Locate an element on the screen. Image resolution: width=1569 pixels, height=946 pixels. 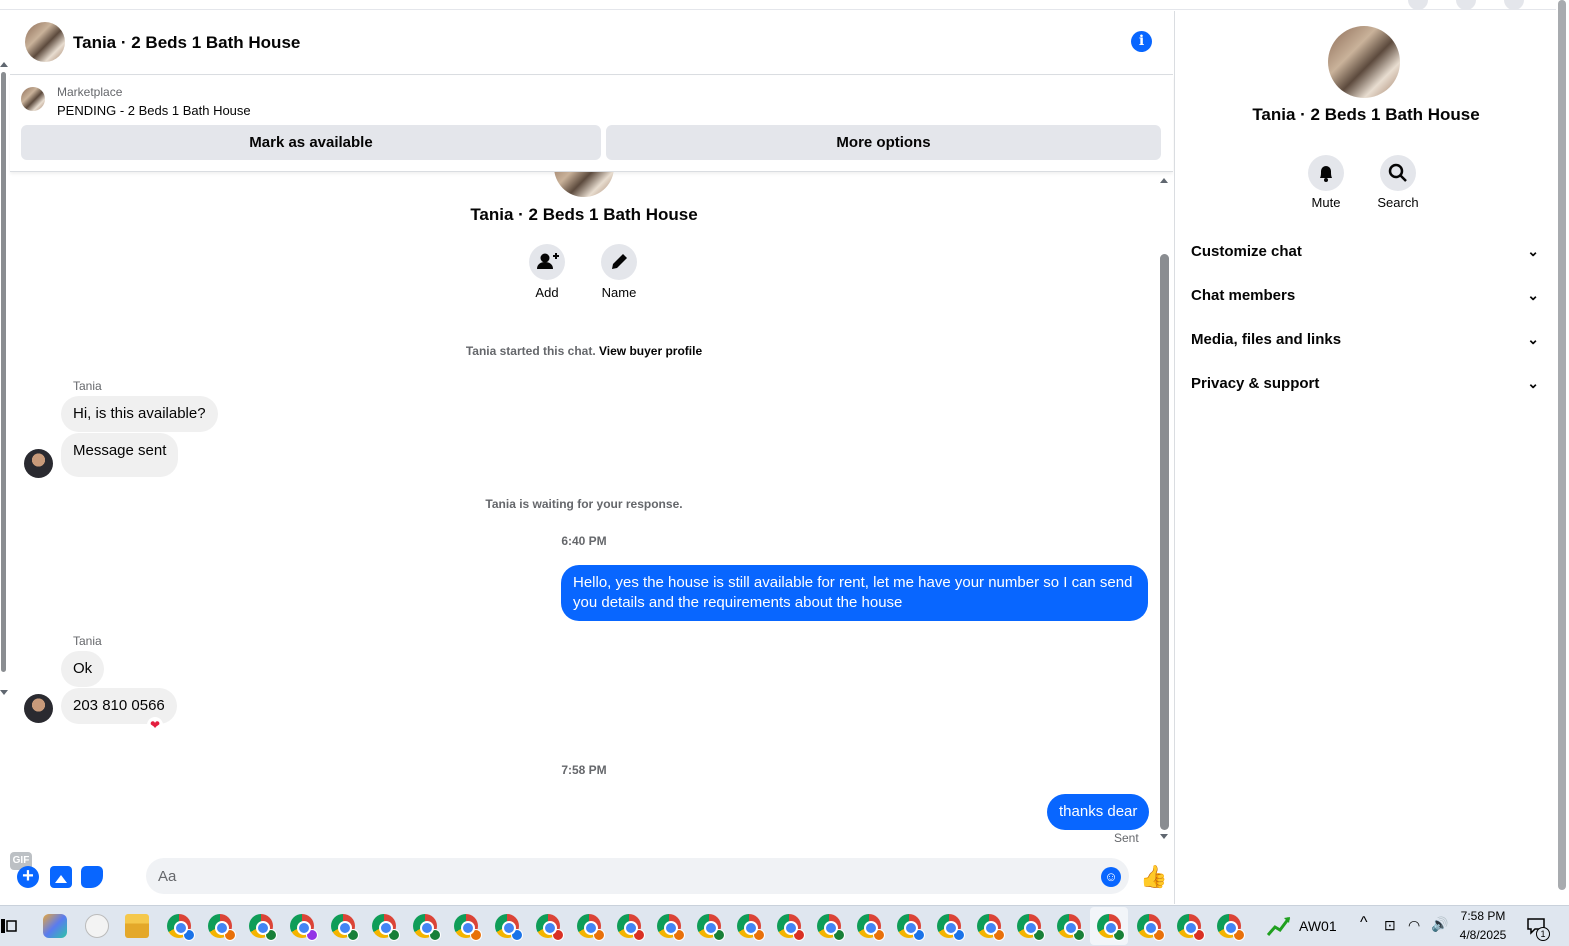
mark-available-button: Mark as available is located at coordinates (311, 142).